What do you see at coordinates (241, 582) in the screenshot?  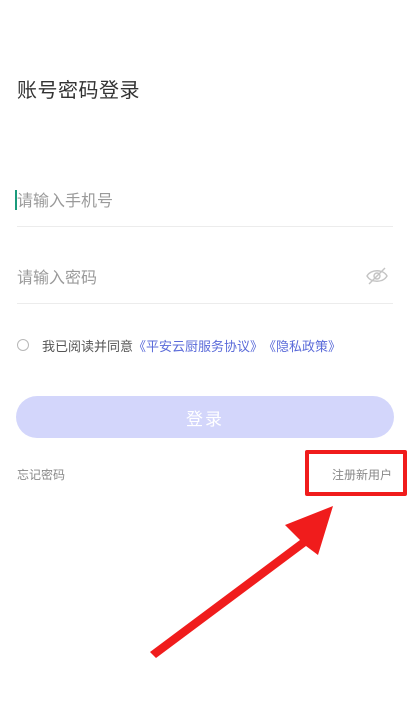 I see `pointer-arrow` at bounding box center [241, 582].